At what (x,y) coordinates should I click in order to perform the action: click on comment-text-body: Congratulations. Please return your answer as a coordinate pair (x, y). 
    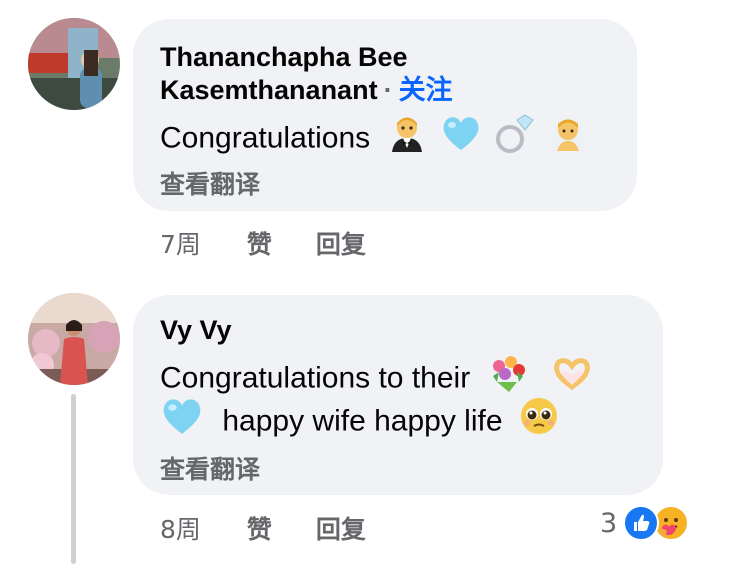
    Looking at the image, I should click on (265, 138).